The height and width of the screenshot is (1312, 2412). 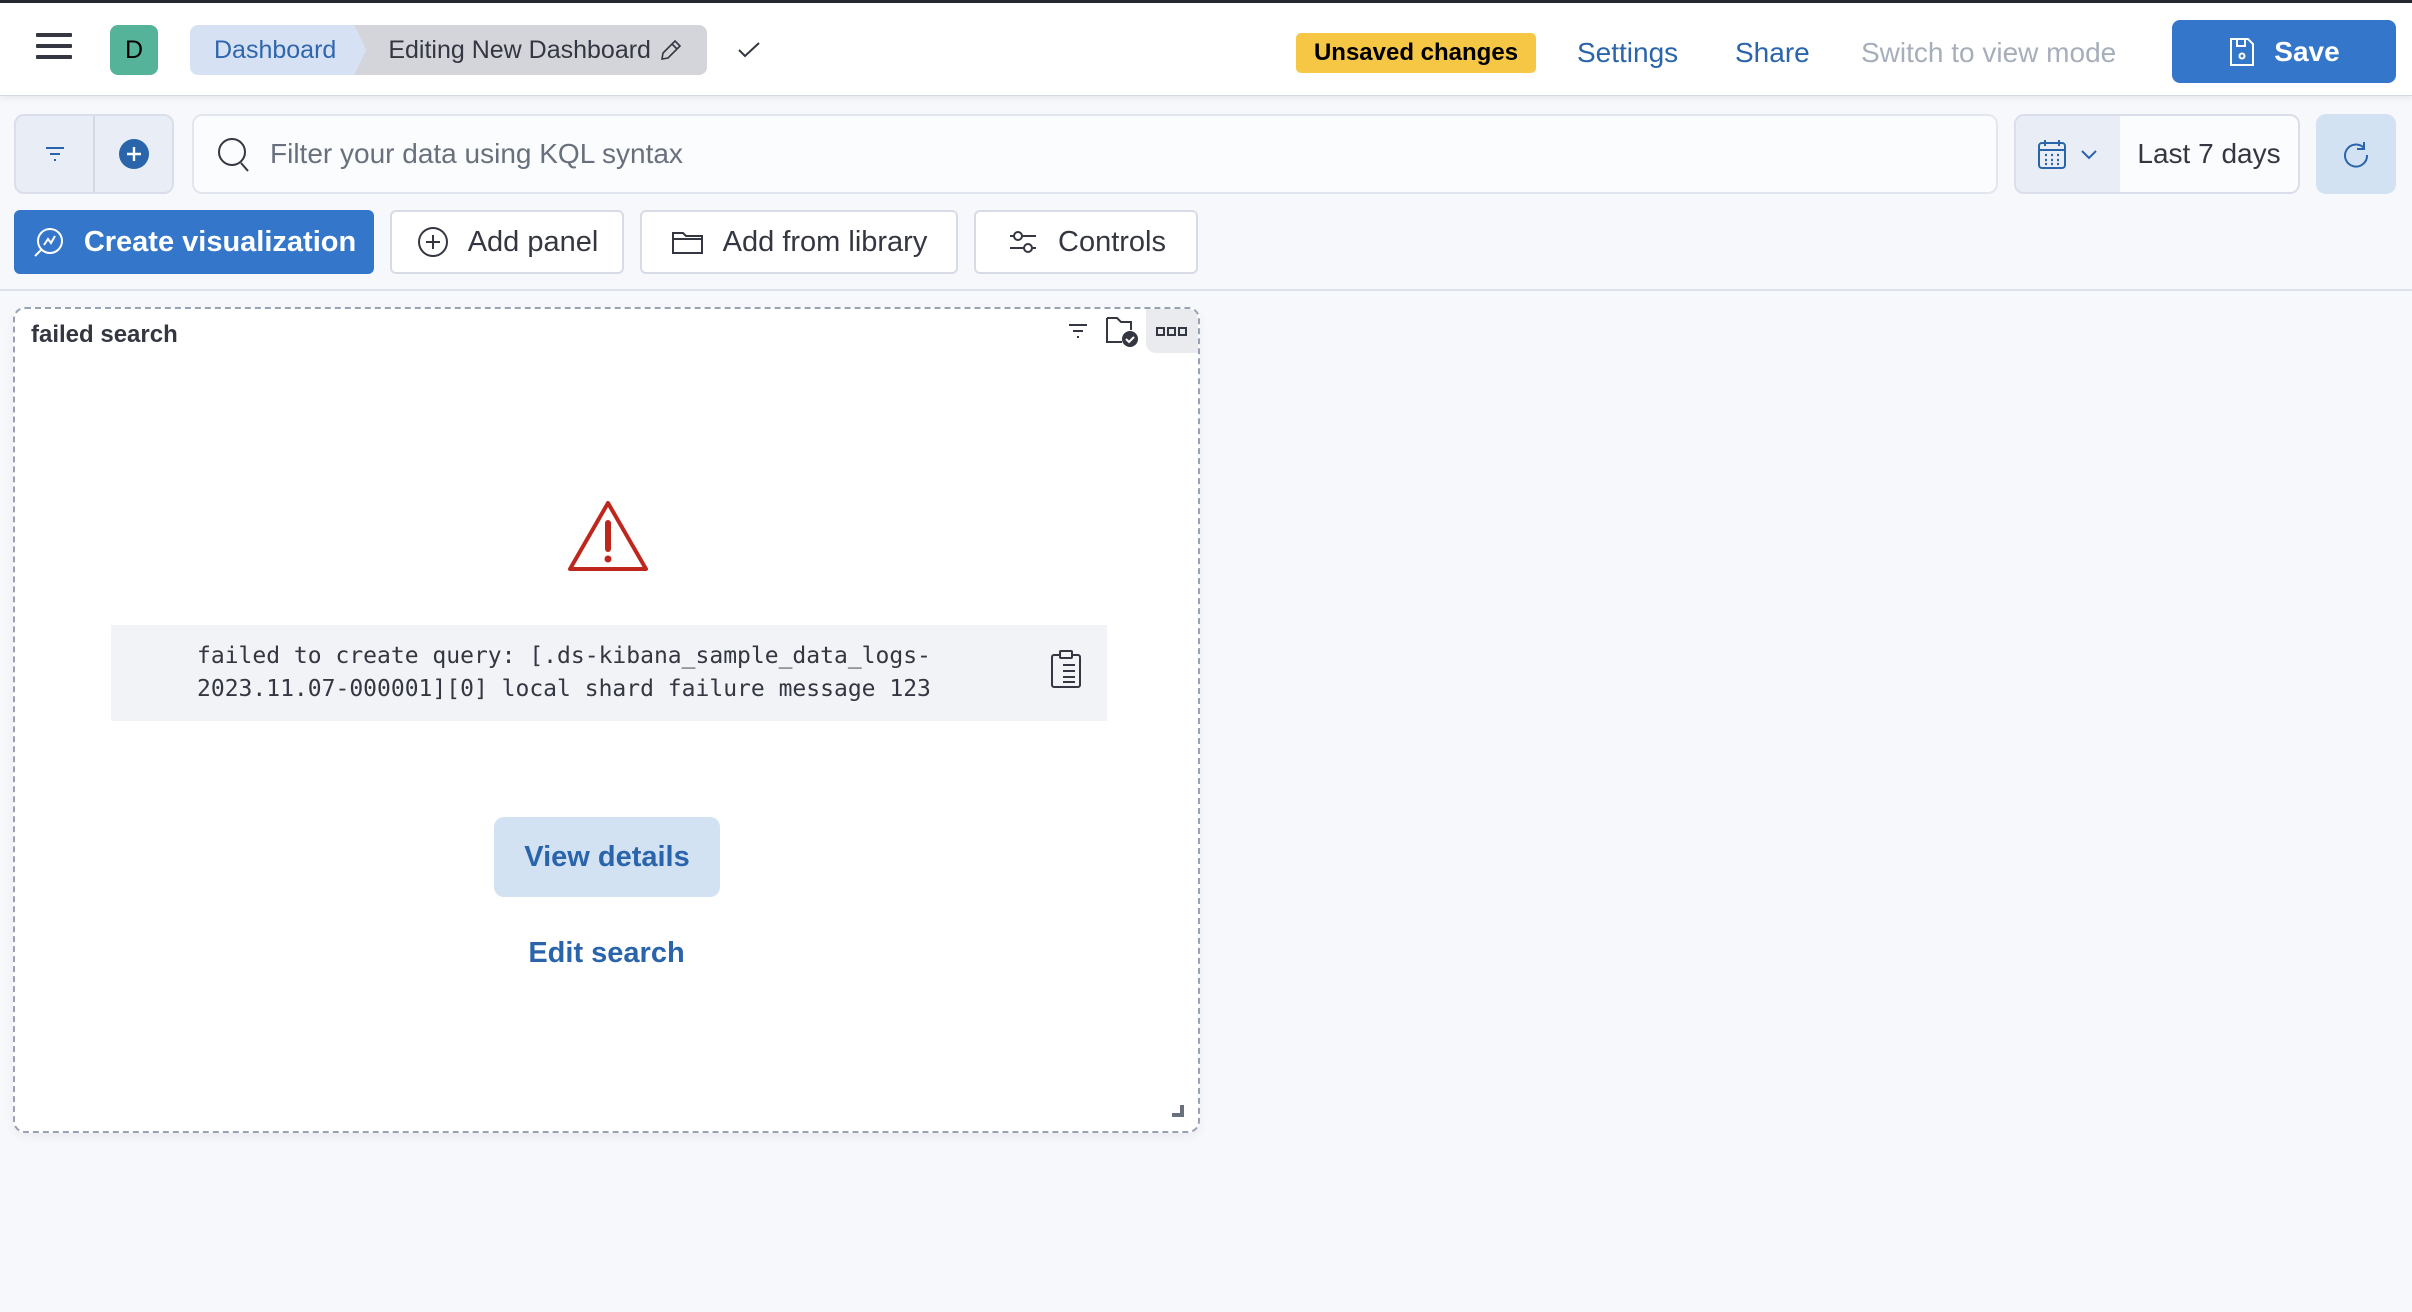 I want to click on search-icon, so click(x=233, y=155).